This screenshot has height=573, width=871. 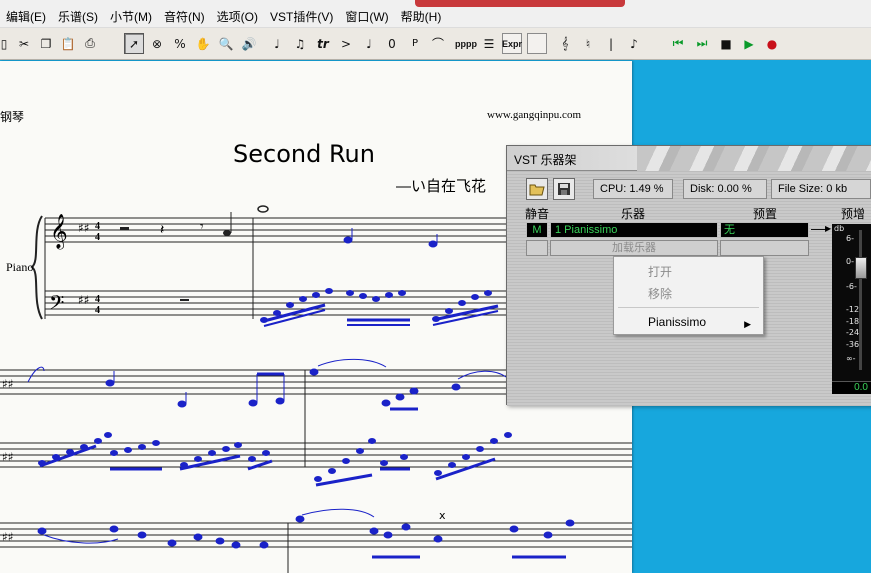 What do you see at coordinates (545, 160) in the screenshot?
I see `vst-rack-title: VST 乐器架` at bounding box center [545, 160].